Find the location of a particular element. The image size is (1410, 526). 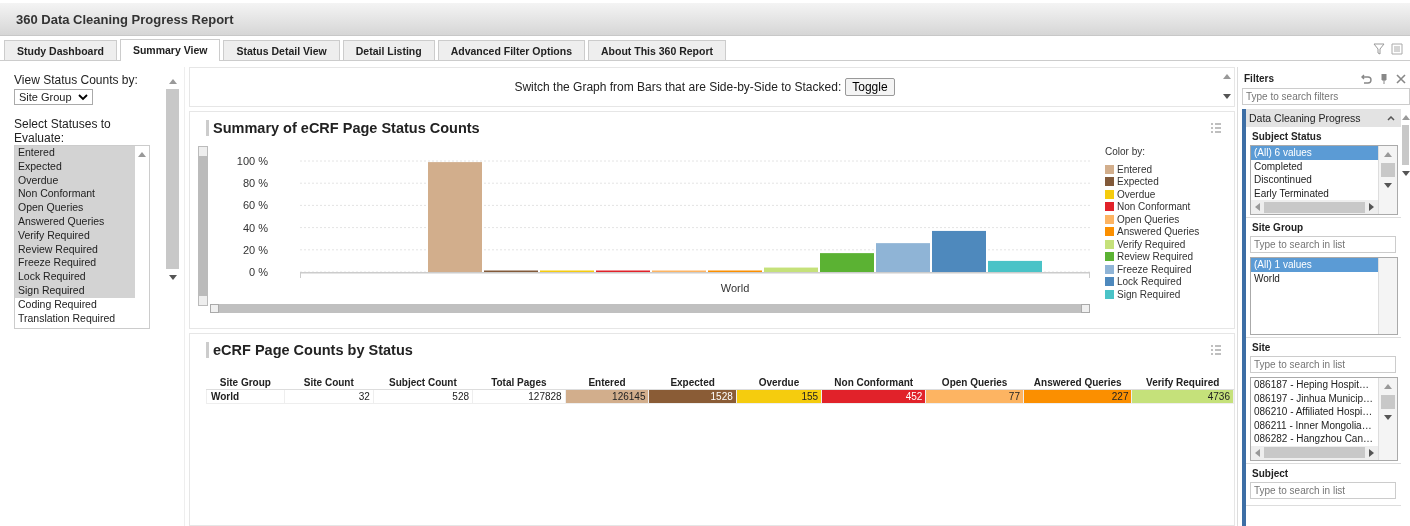

section-title: Subject Status is located at coordinates (1287, 136).